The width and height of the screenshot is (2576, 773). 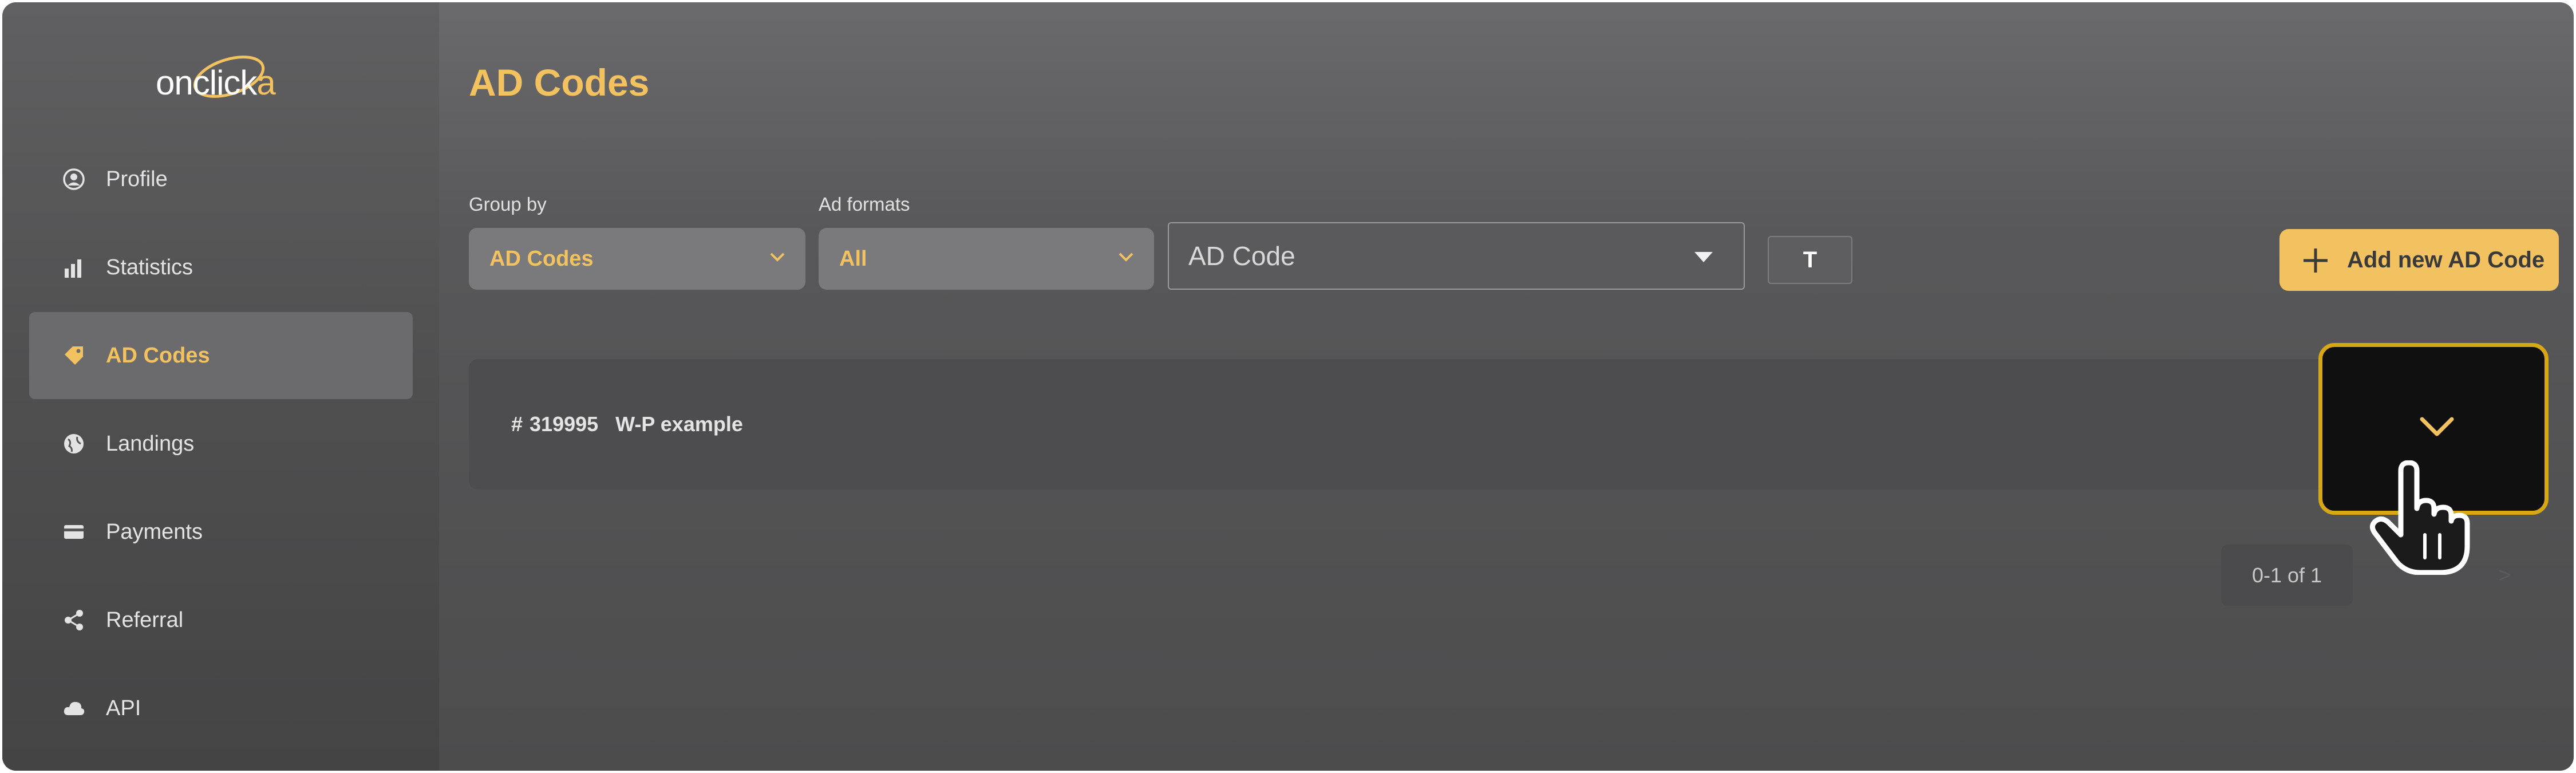 What do you see at coordinates (73, 355) in the screenshot?
I see `tag-icon` at bounding box center [73, 355].